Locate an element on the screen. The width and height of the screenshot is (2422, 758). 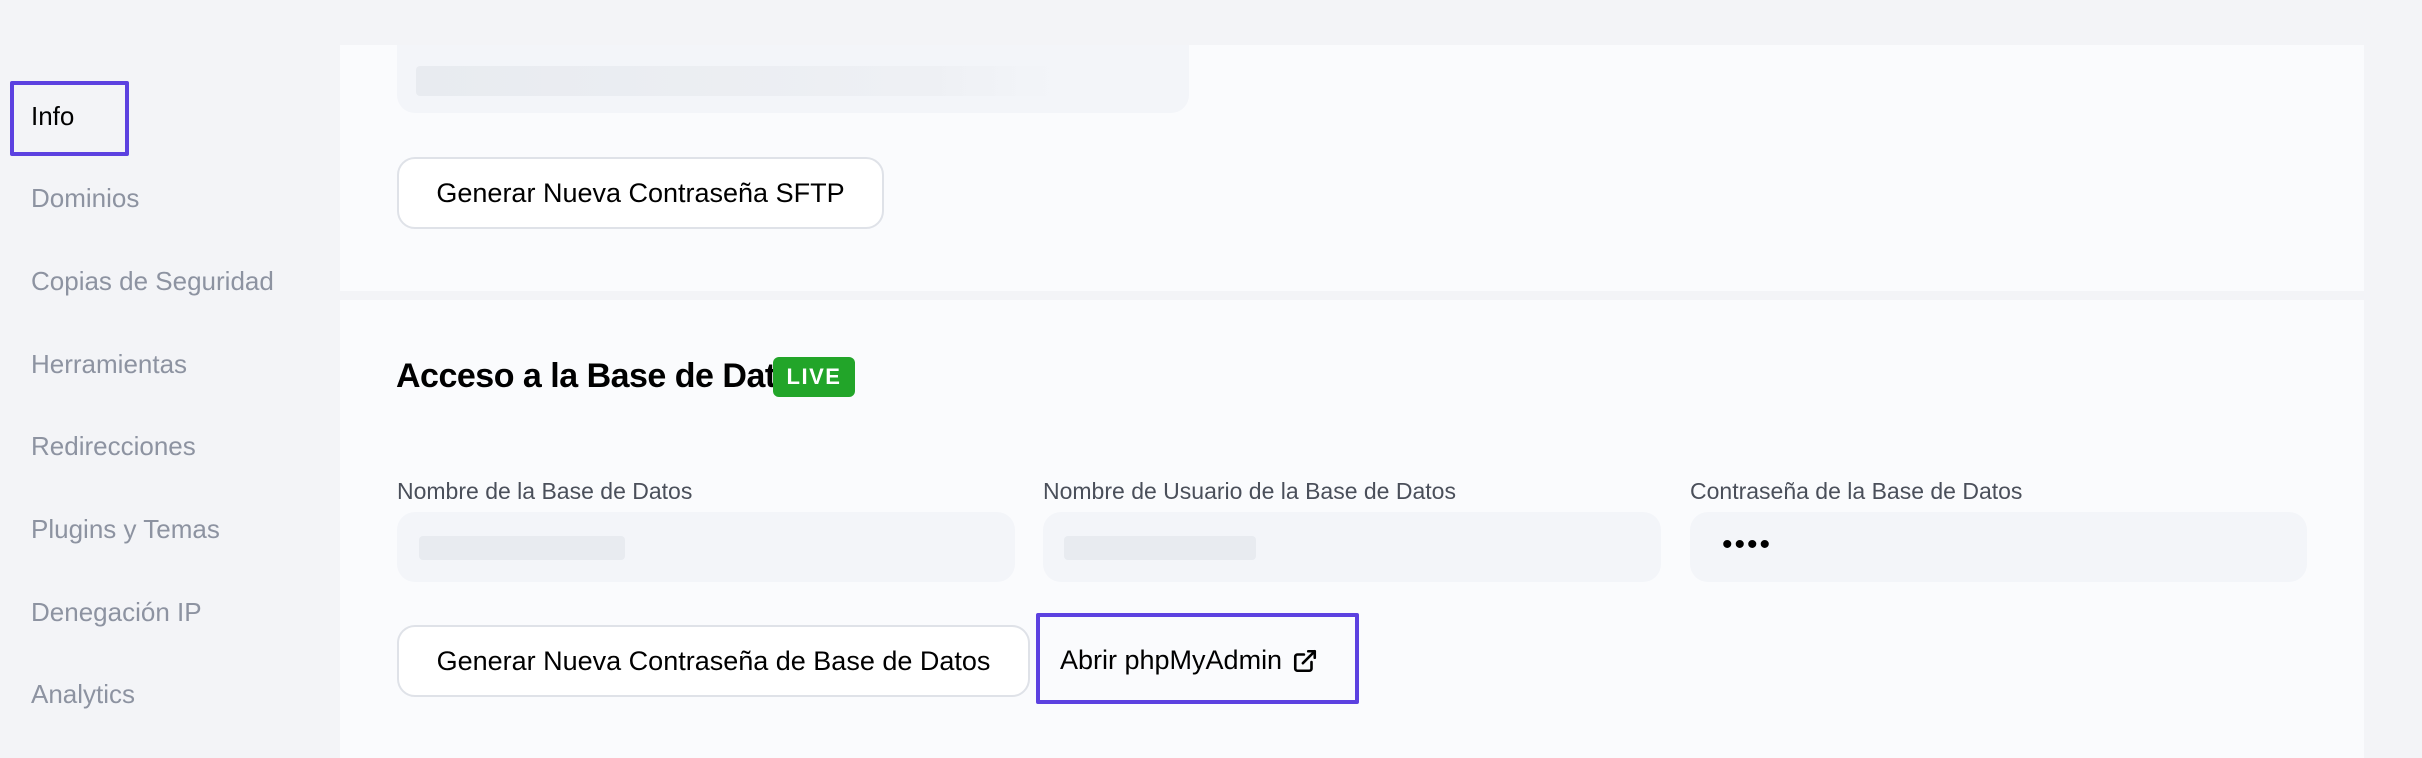
database-user-placeholder is located at coordinates (1160, 548).